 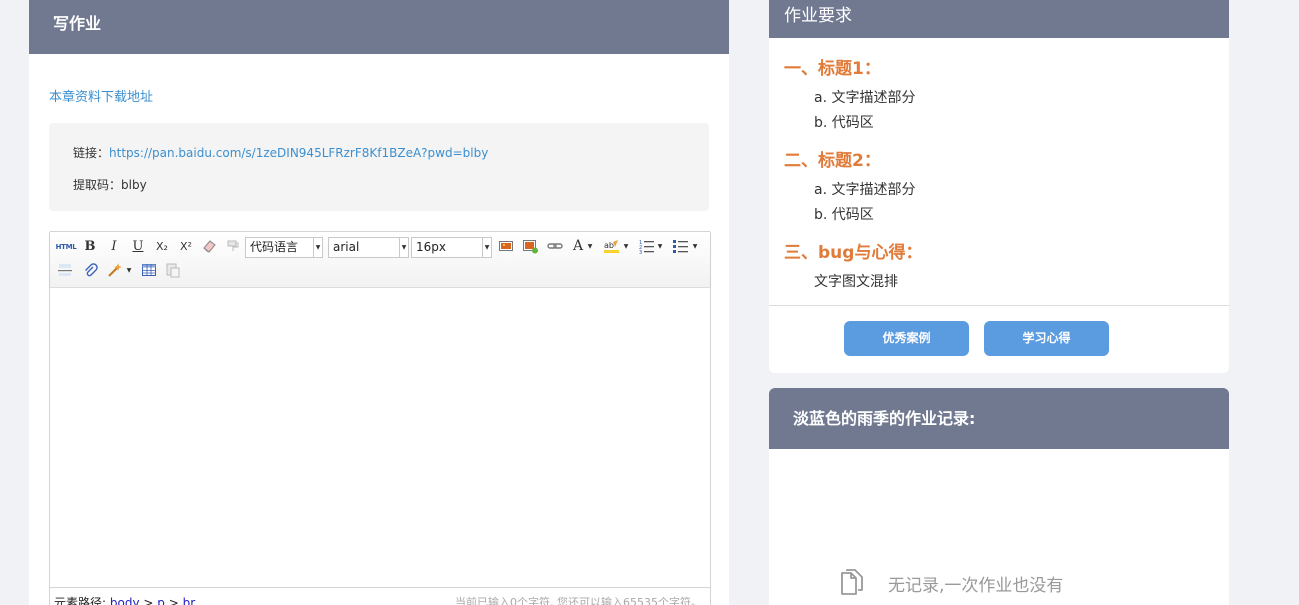 What do you see at coordinates (162, 247) in the screenshot?
I see `subscript-button: X₂` at bounding box center [162, 247].